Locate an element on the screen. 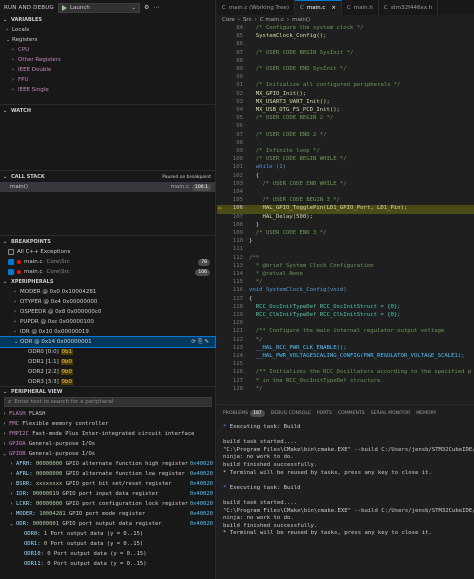 The width and height of the screenshot is (474, 579). tab-main-working-tree: Cmain.c (Working Tree) is located at coordinates (256, 7).